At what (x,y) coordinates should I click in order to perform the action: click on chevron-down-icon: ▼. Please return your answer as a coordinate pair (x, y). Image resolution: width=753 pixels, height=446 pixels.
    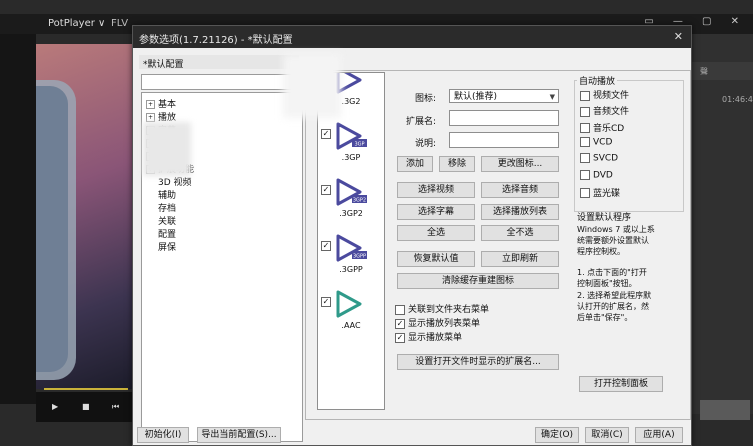
    Looking at the image, I should click on (552, 97).